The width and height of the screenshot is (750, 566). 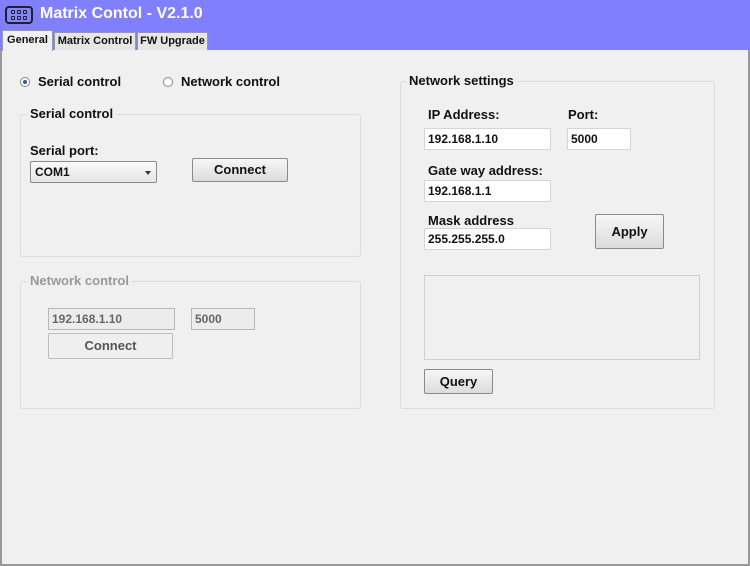 I want to click on network-settings-legend: Network settings, so click(x=461, y=80).